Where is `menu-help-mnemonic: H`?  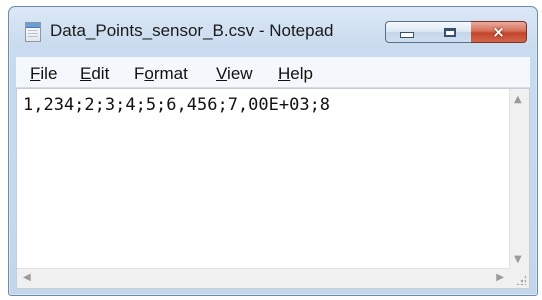
menu-help-mnemonic: H is located at coordinates (284, 73).